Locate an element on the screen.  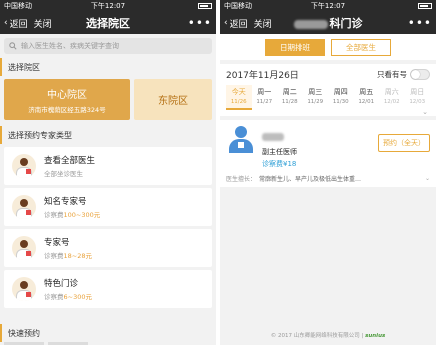
type-sub: 诊察费6~300元 is located at coordinates (68, 296).